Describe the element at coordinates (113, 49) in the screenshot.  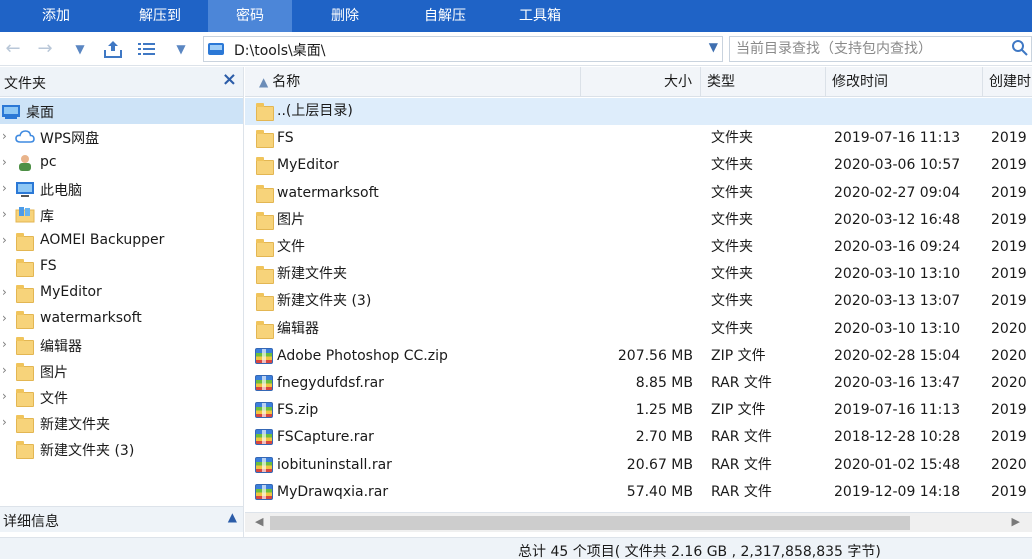
I see `up-folder-icon` at that location.